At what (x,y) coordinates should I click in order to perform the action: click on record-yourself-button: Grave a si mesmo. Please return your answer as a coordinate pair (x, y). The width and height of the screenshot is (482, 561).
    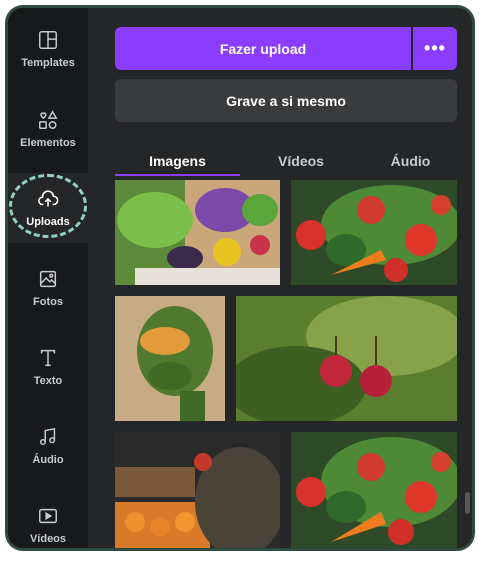
    Looking at the image, I should click on (286, 100).